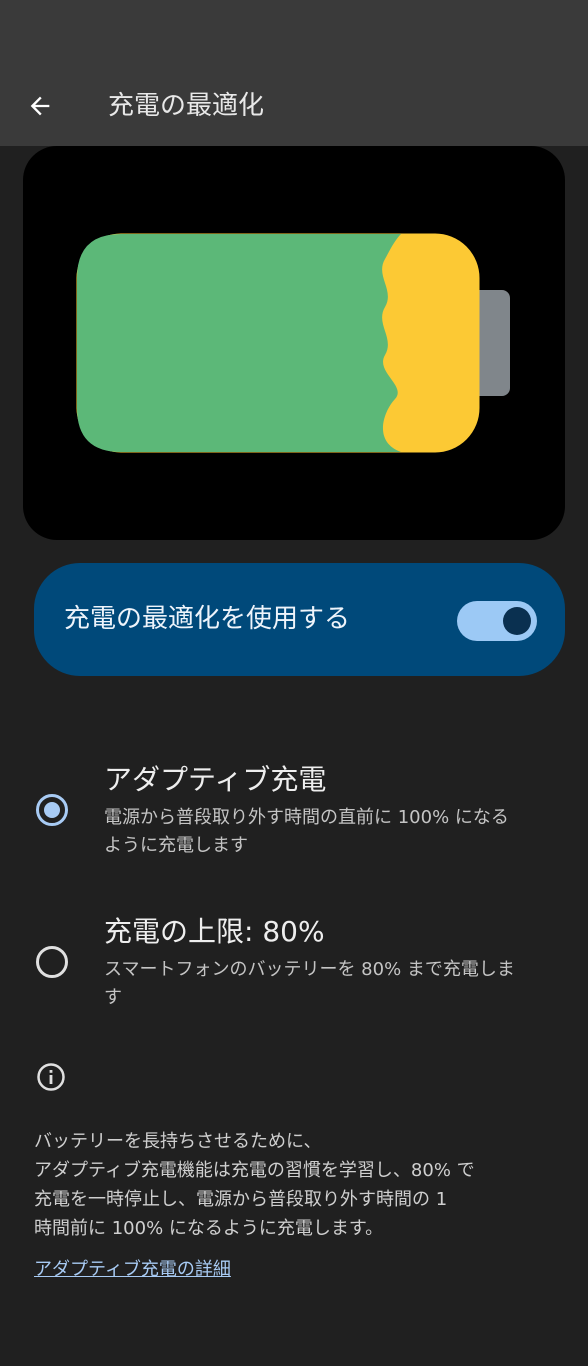 The image size is (588, 1366). What do you see at coordinates (215, 779) in the screenshot?
I see `option-title: アダプティブ充電` at bounding box center [215, 779].